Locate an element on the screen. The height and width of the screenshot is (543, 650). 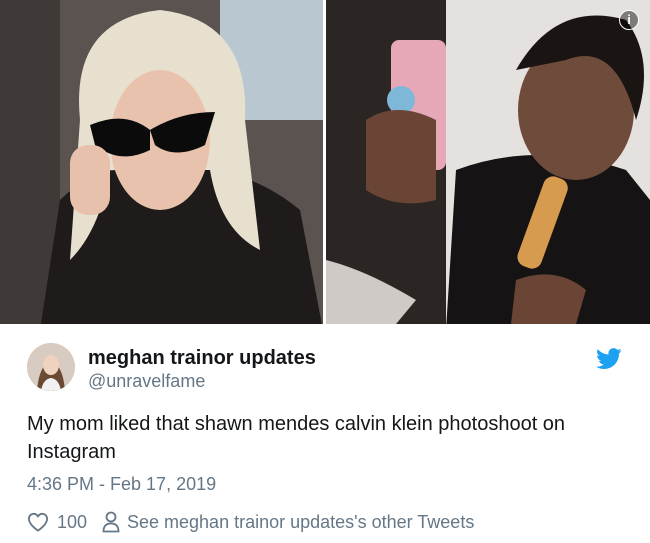
tweet-header: meghan trainor updates @unravelfame is located at coordinates (325, 368).